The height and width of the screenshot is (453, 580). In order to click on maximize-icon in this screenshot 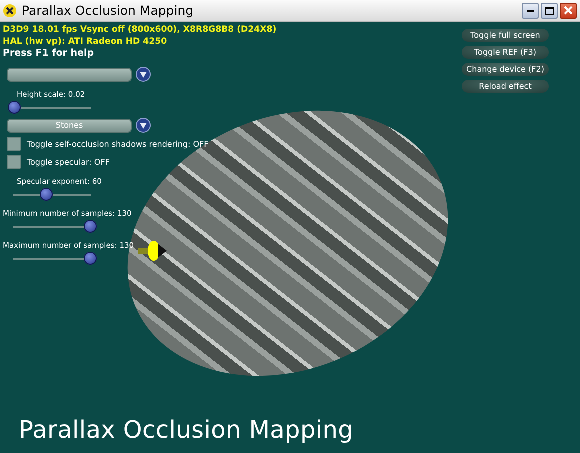, I will do `click(549, 10)`.